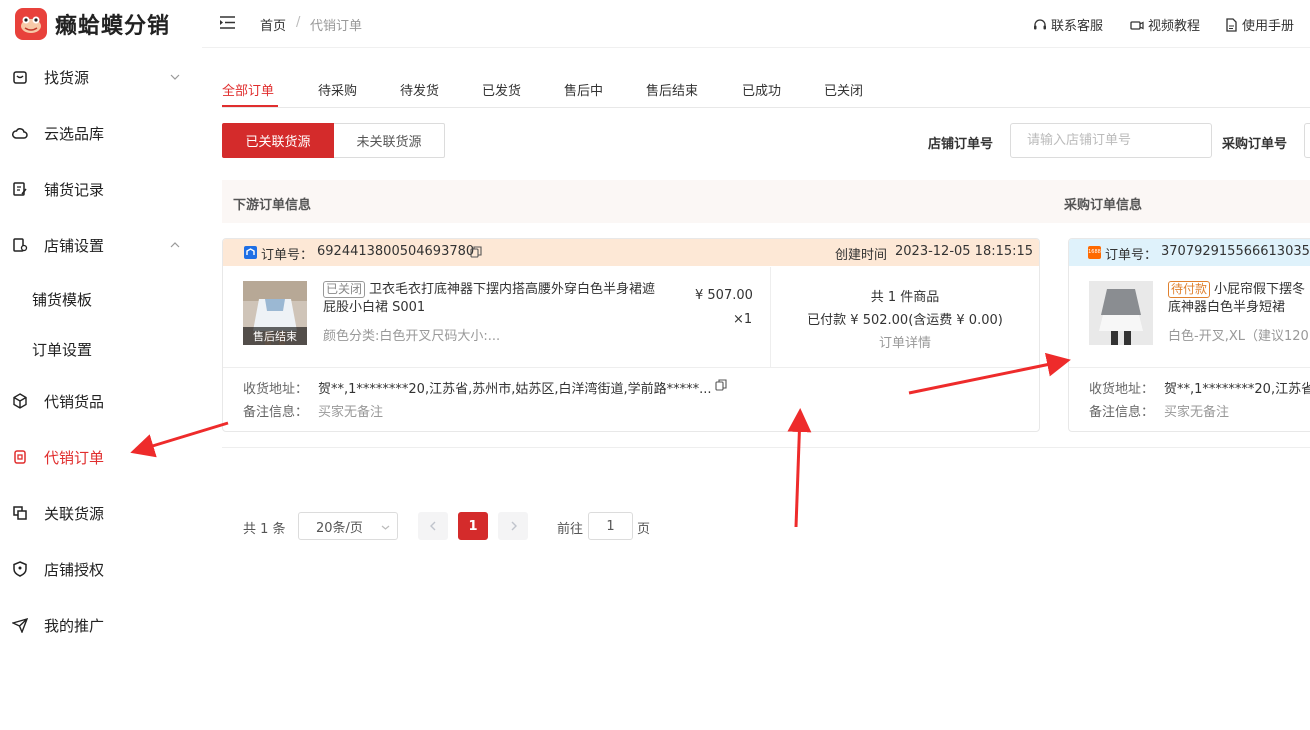 Image resolution: width=1310 pixels, height=730 pixels. What do you see at coordinates (672, 89) in the screenshot?
I see `tab-after-sales-ended: 售后结束` at bounding box center [672, 89].